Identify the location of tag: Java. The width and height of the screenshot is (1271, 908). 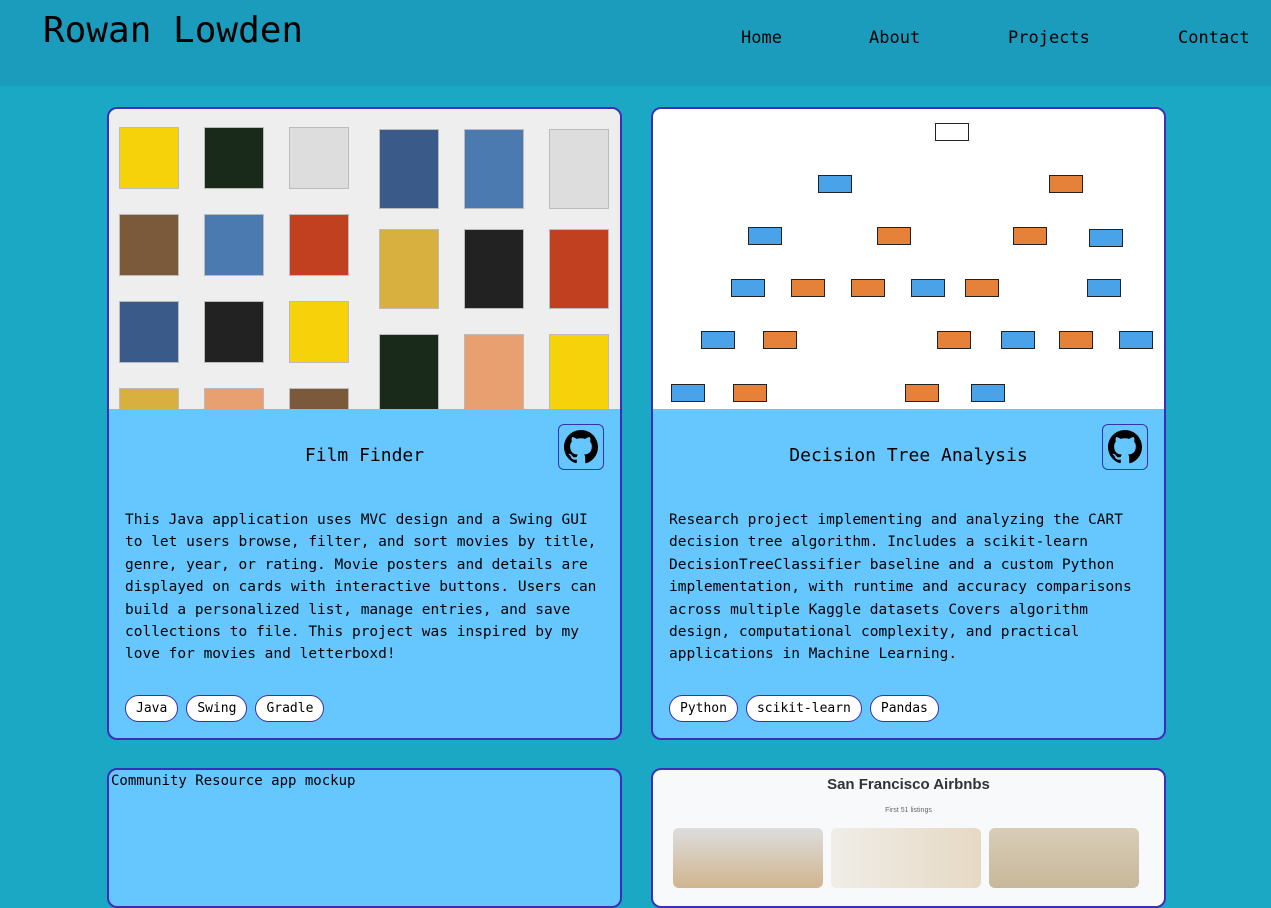
(152, 708).